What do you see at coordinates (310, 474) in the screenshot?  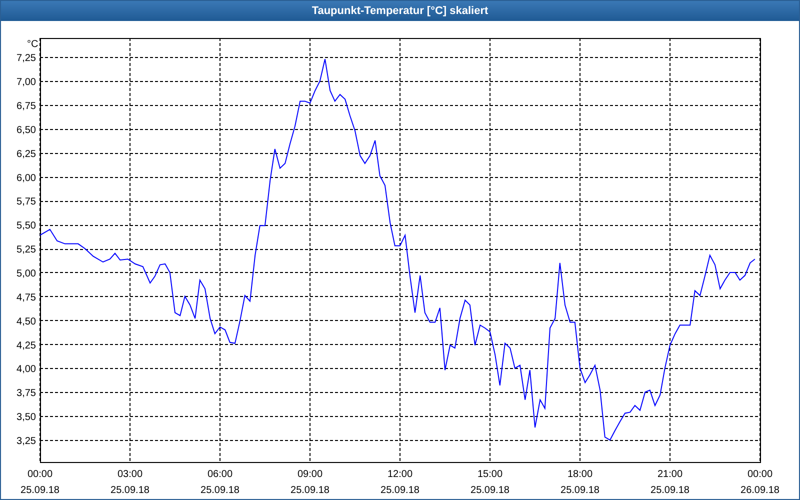 I see `x-tick-label: 09:00` at bounding box center [310, 474].